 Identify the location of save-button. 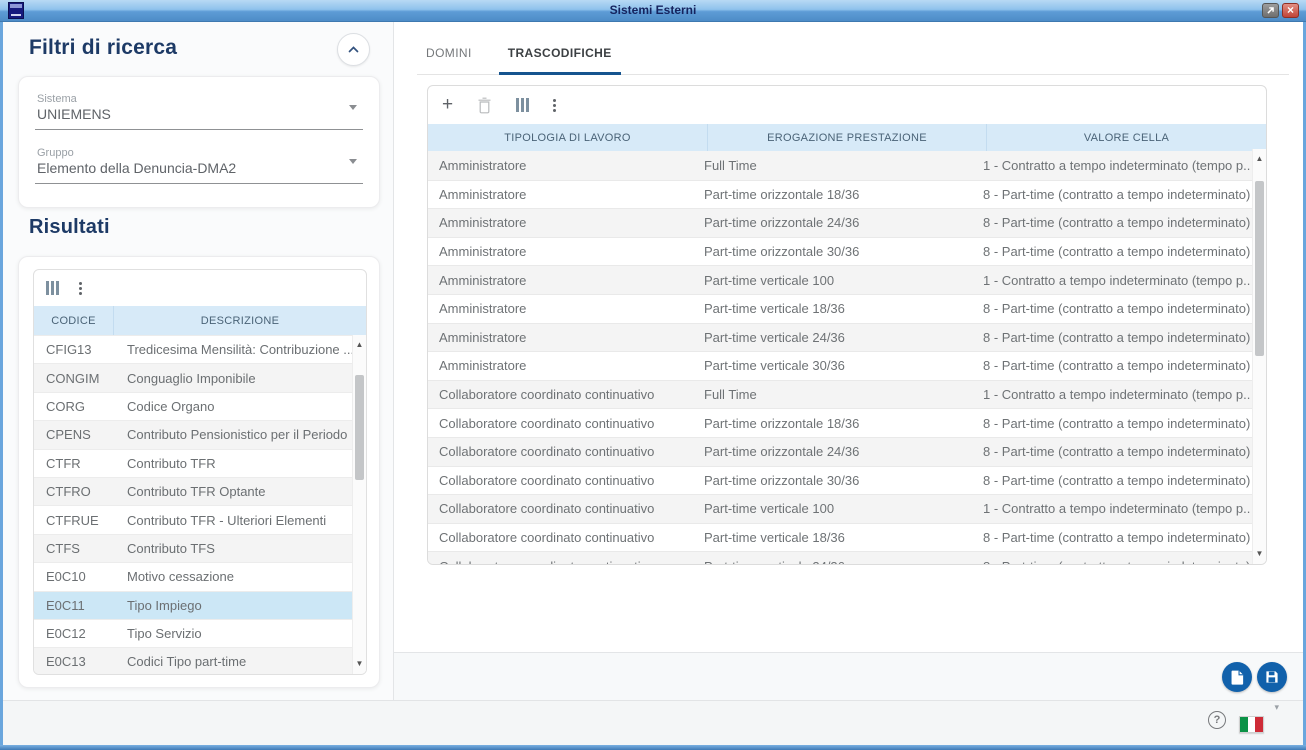
(1272, 677).